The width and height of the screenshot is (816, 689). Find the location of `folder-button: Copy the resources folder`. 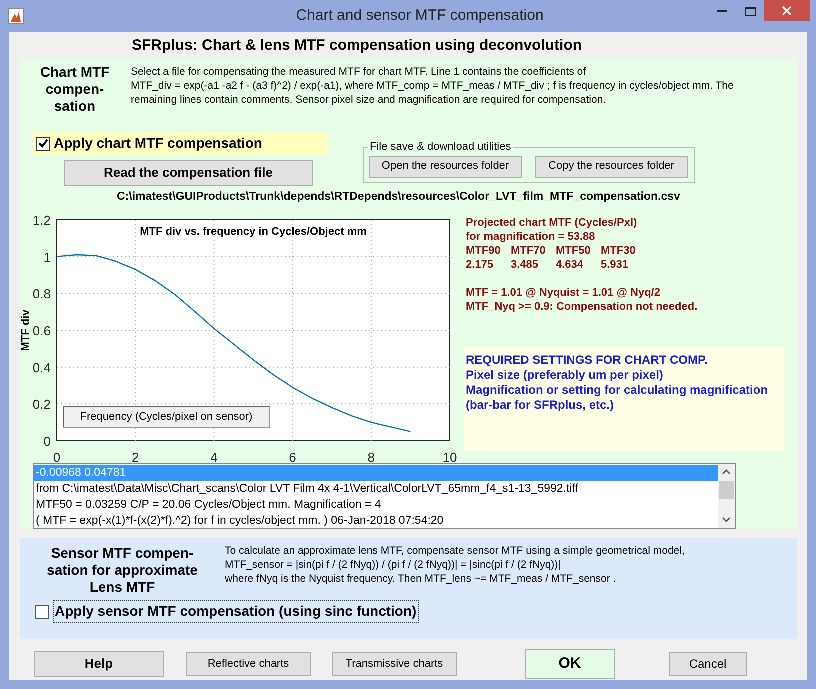

folder-button: Copy the resources folder is located at coordinates (611, 167).